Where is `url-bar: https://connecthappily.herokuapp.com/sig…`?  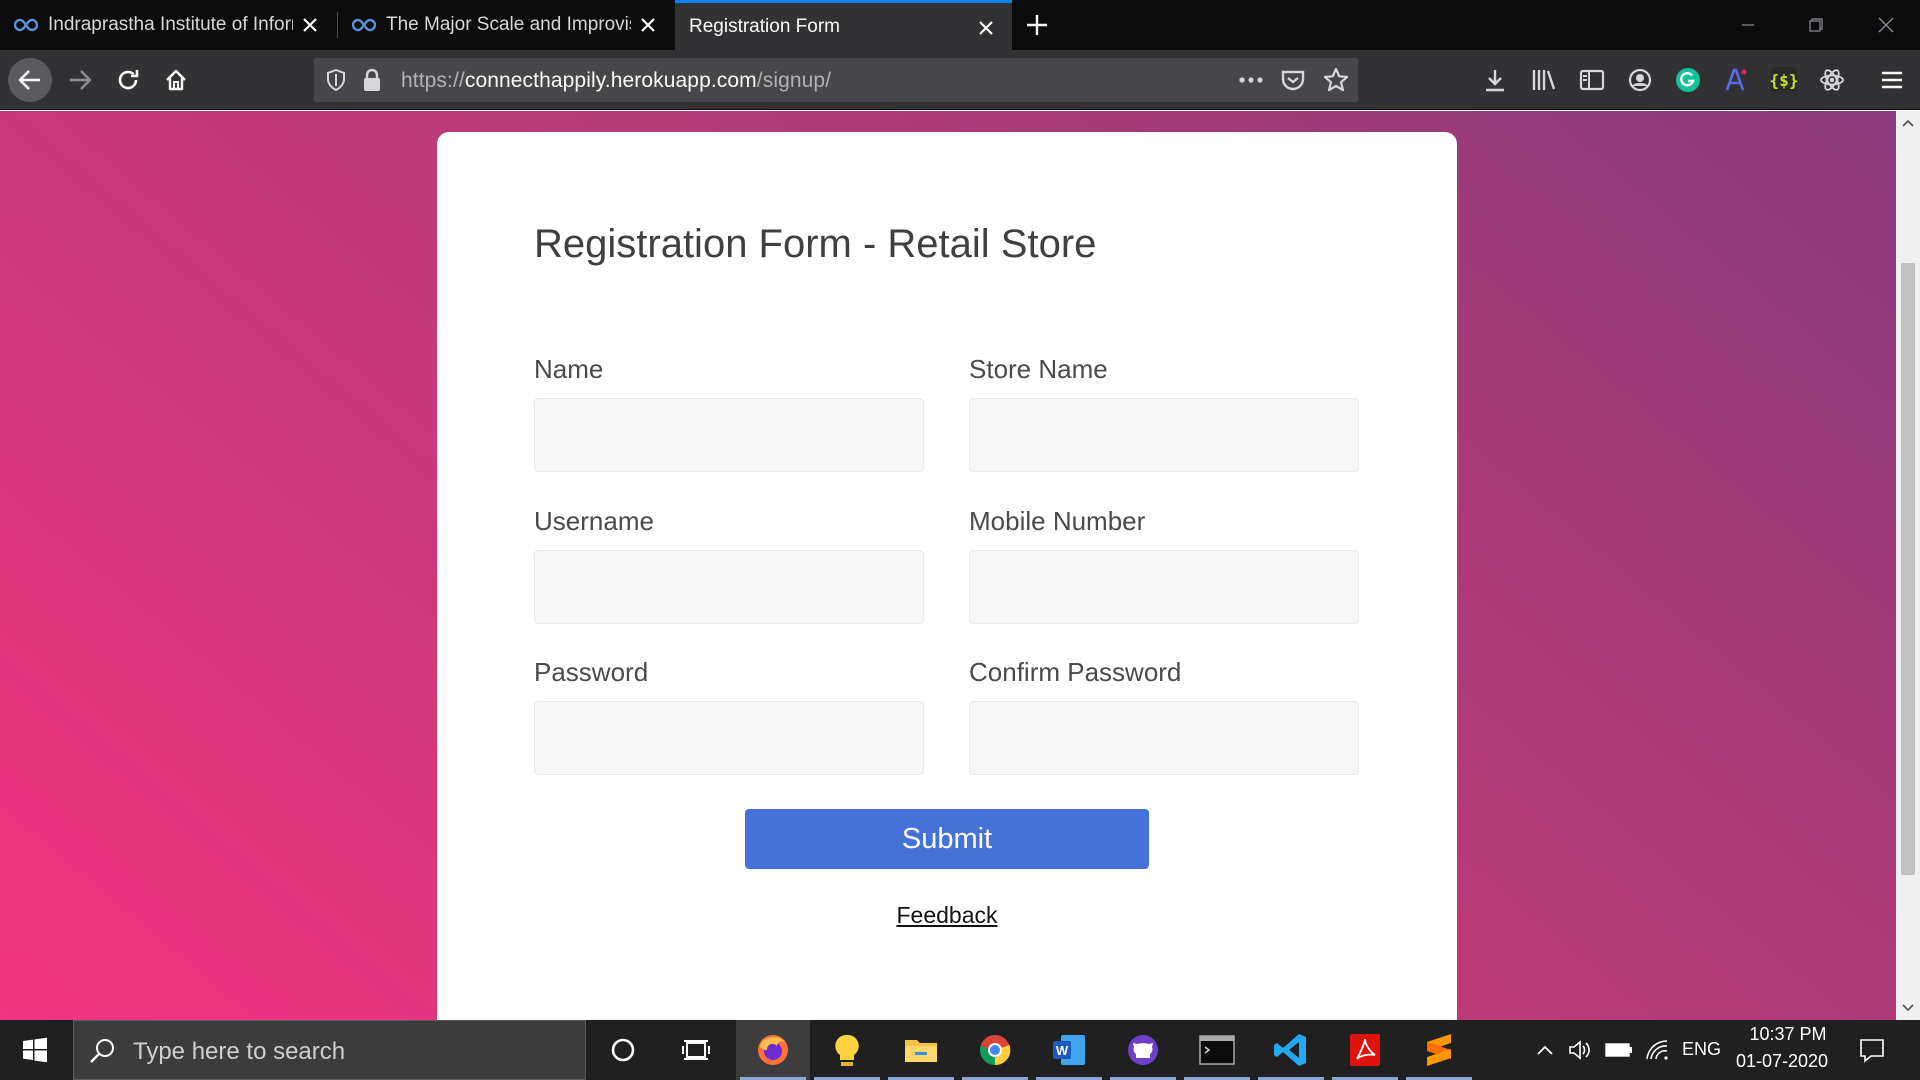 url-bar: https://connecthappily.herokuapp.com/sig… is located at coordinates (836, 80).